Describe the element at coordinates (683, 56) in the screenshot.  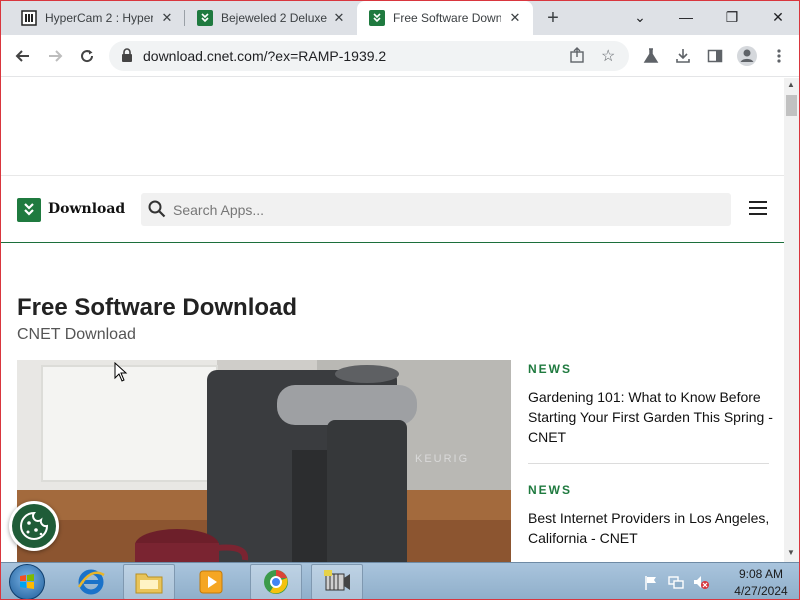
I see `download-icon` at that location.